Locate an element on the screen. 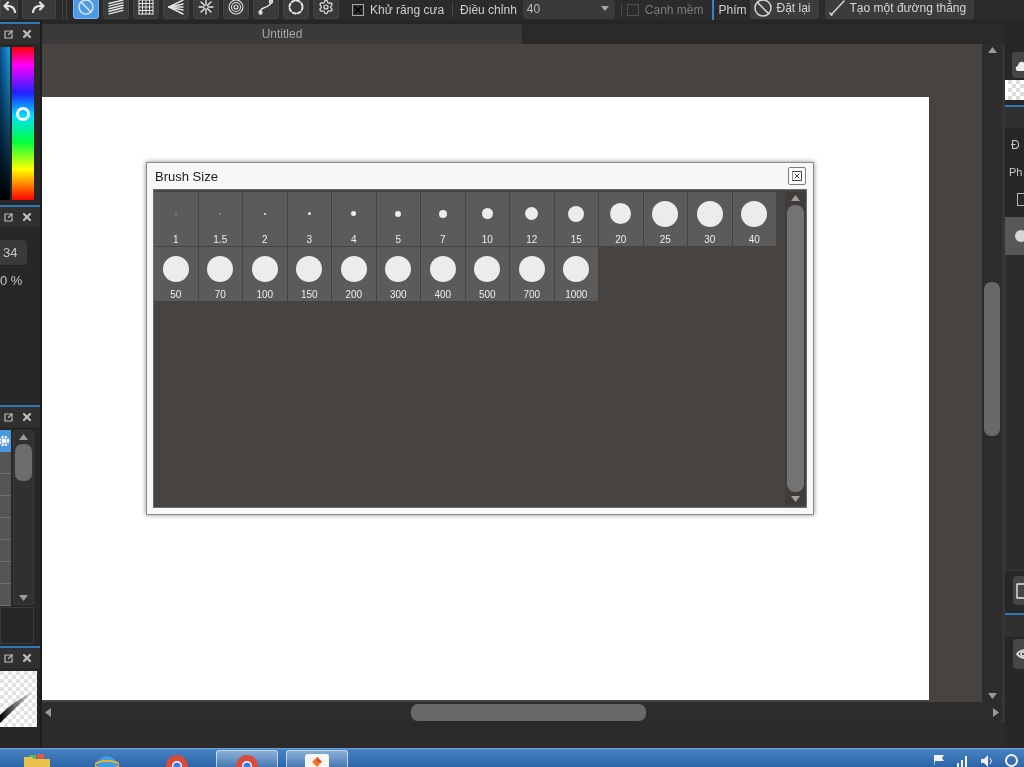 This screenshot has width=1024, height=767. undo-button is located at coordinates (9, 9).